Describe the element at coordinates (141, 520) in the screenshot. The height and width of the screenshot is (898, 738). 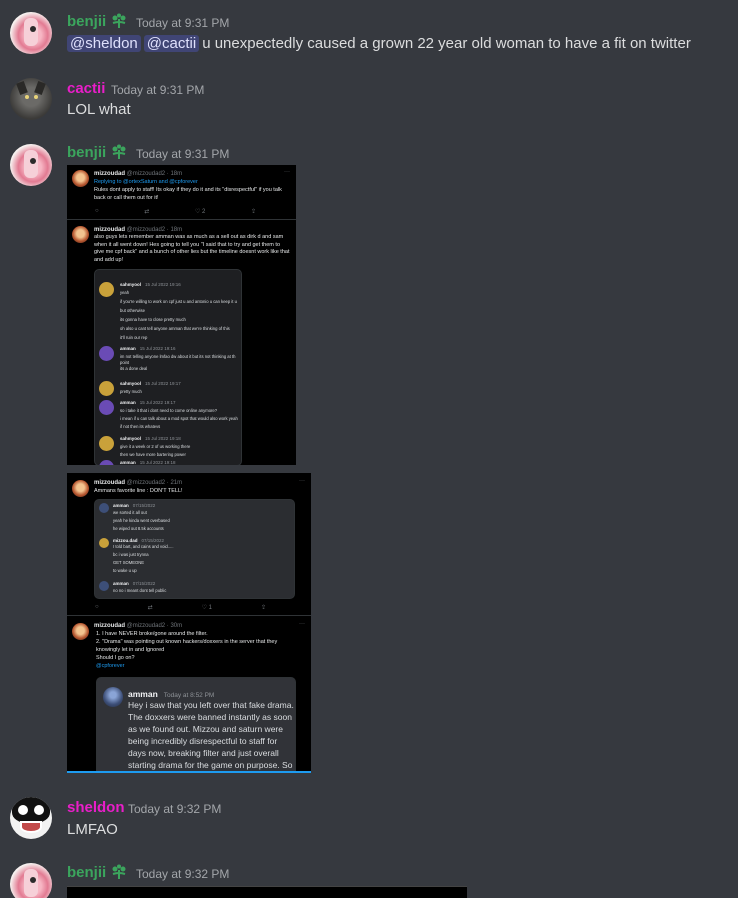
I see `dm-line: yeah he kinda went overbased` at that location.